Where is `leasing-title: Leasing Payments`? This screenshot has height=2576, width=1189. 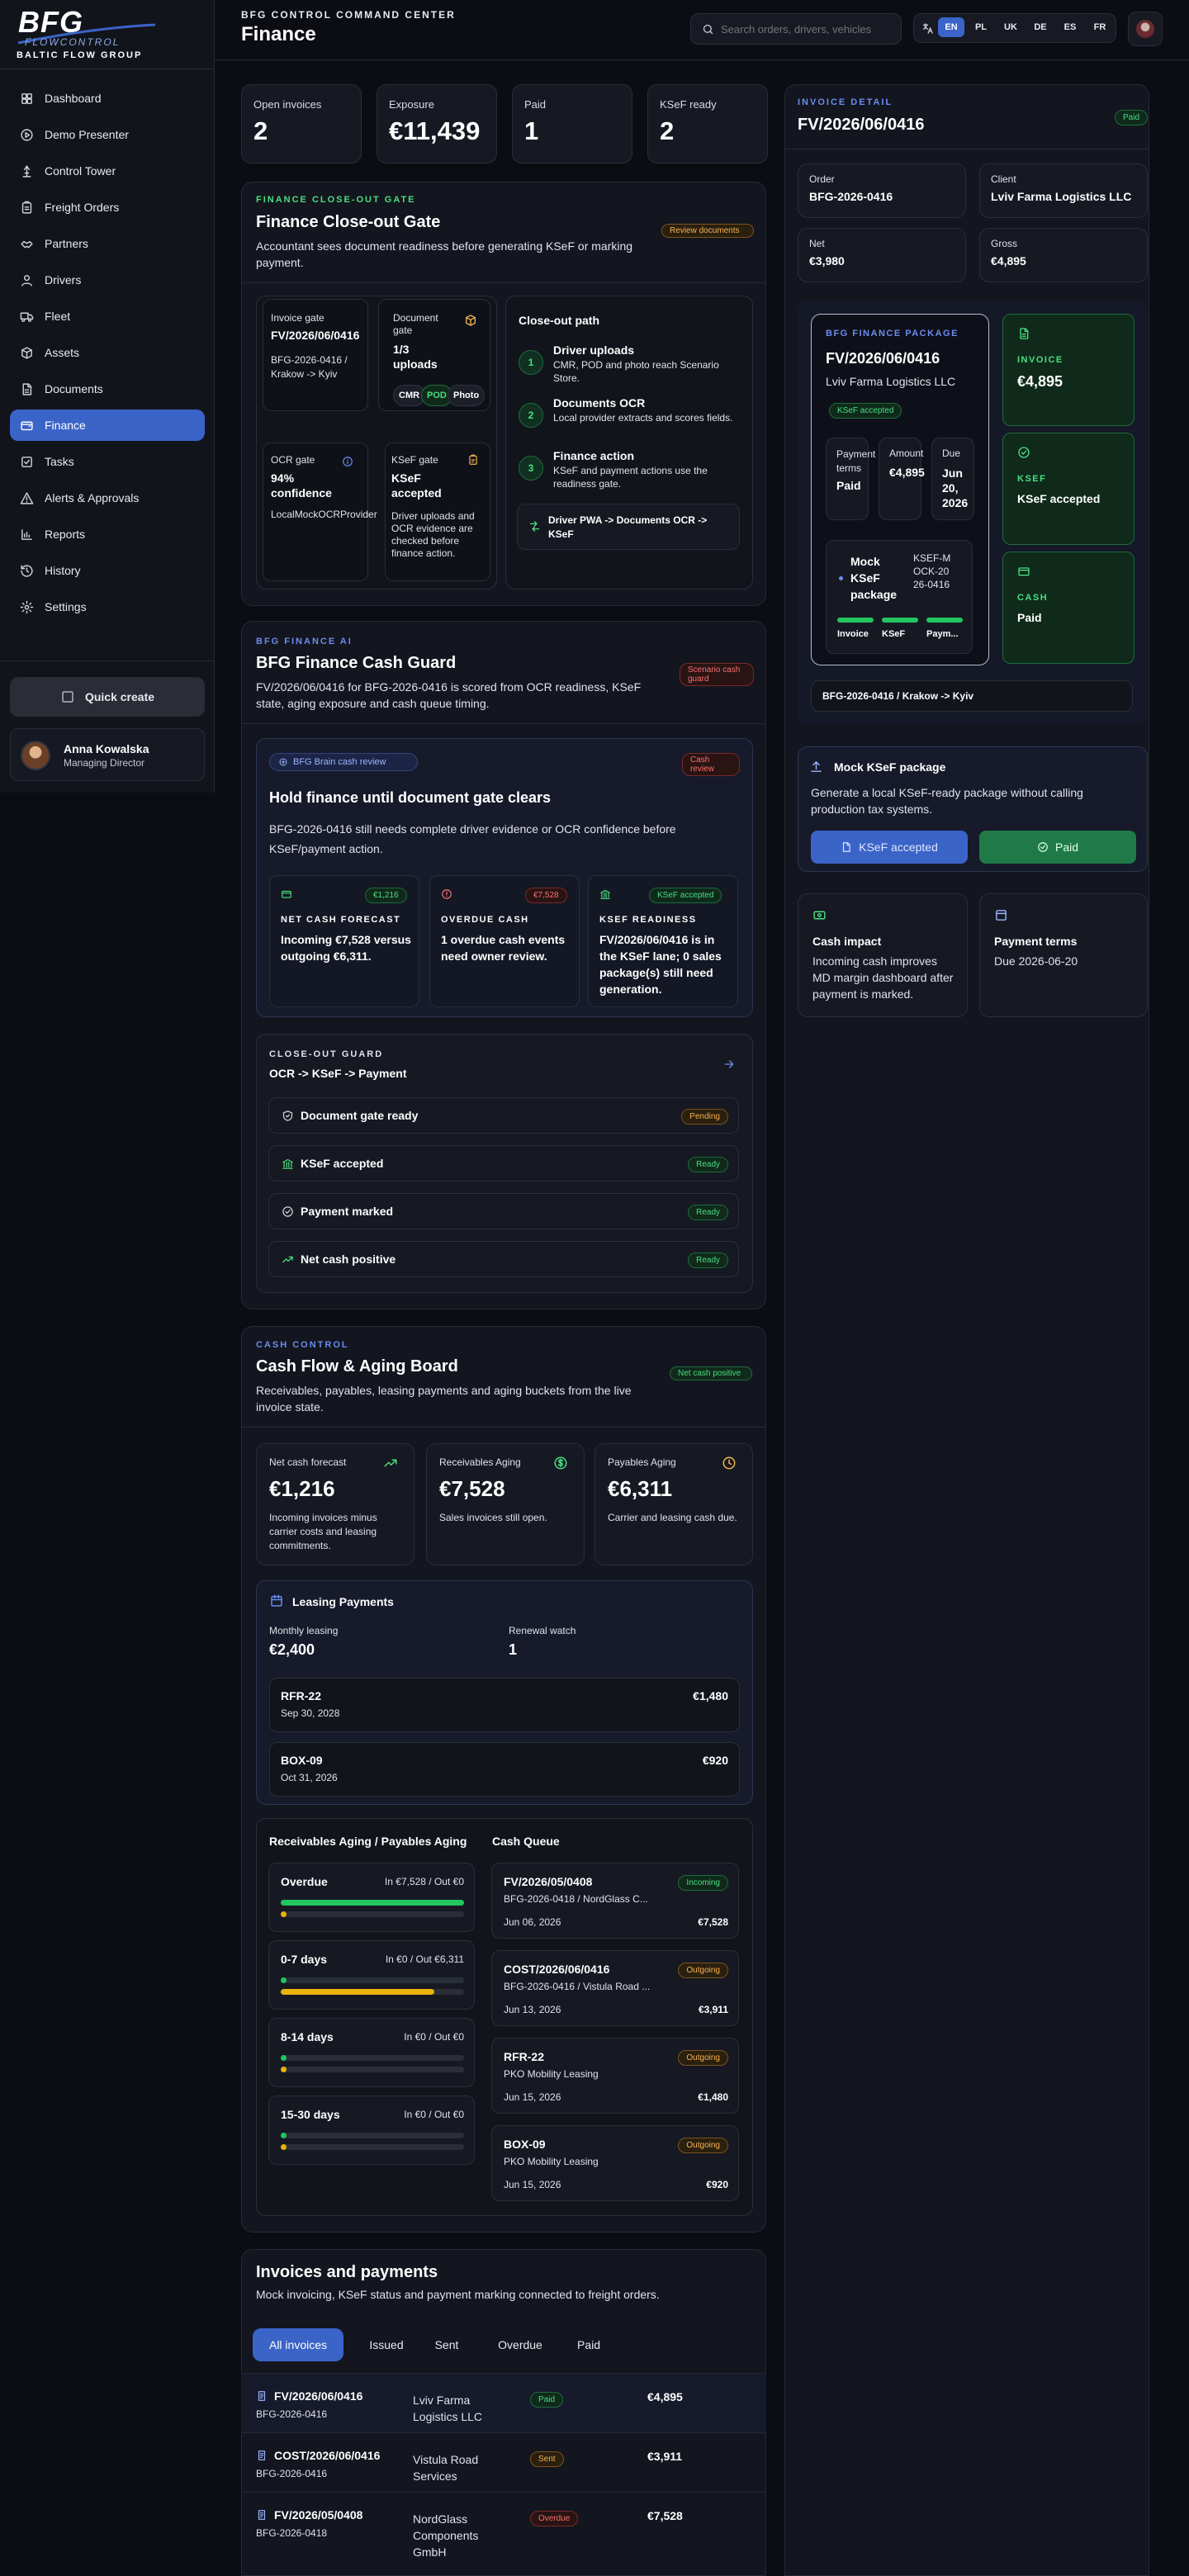 leasing-title: Leasing Payments is located at coordinates (343, 1601).